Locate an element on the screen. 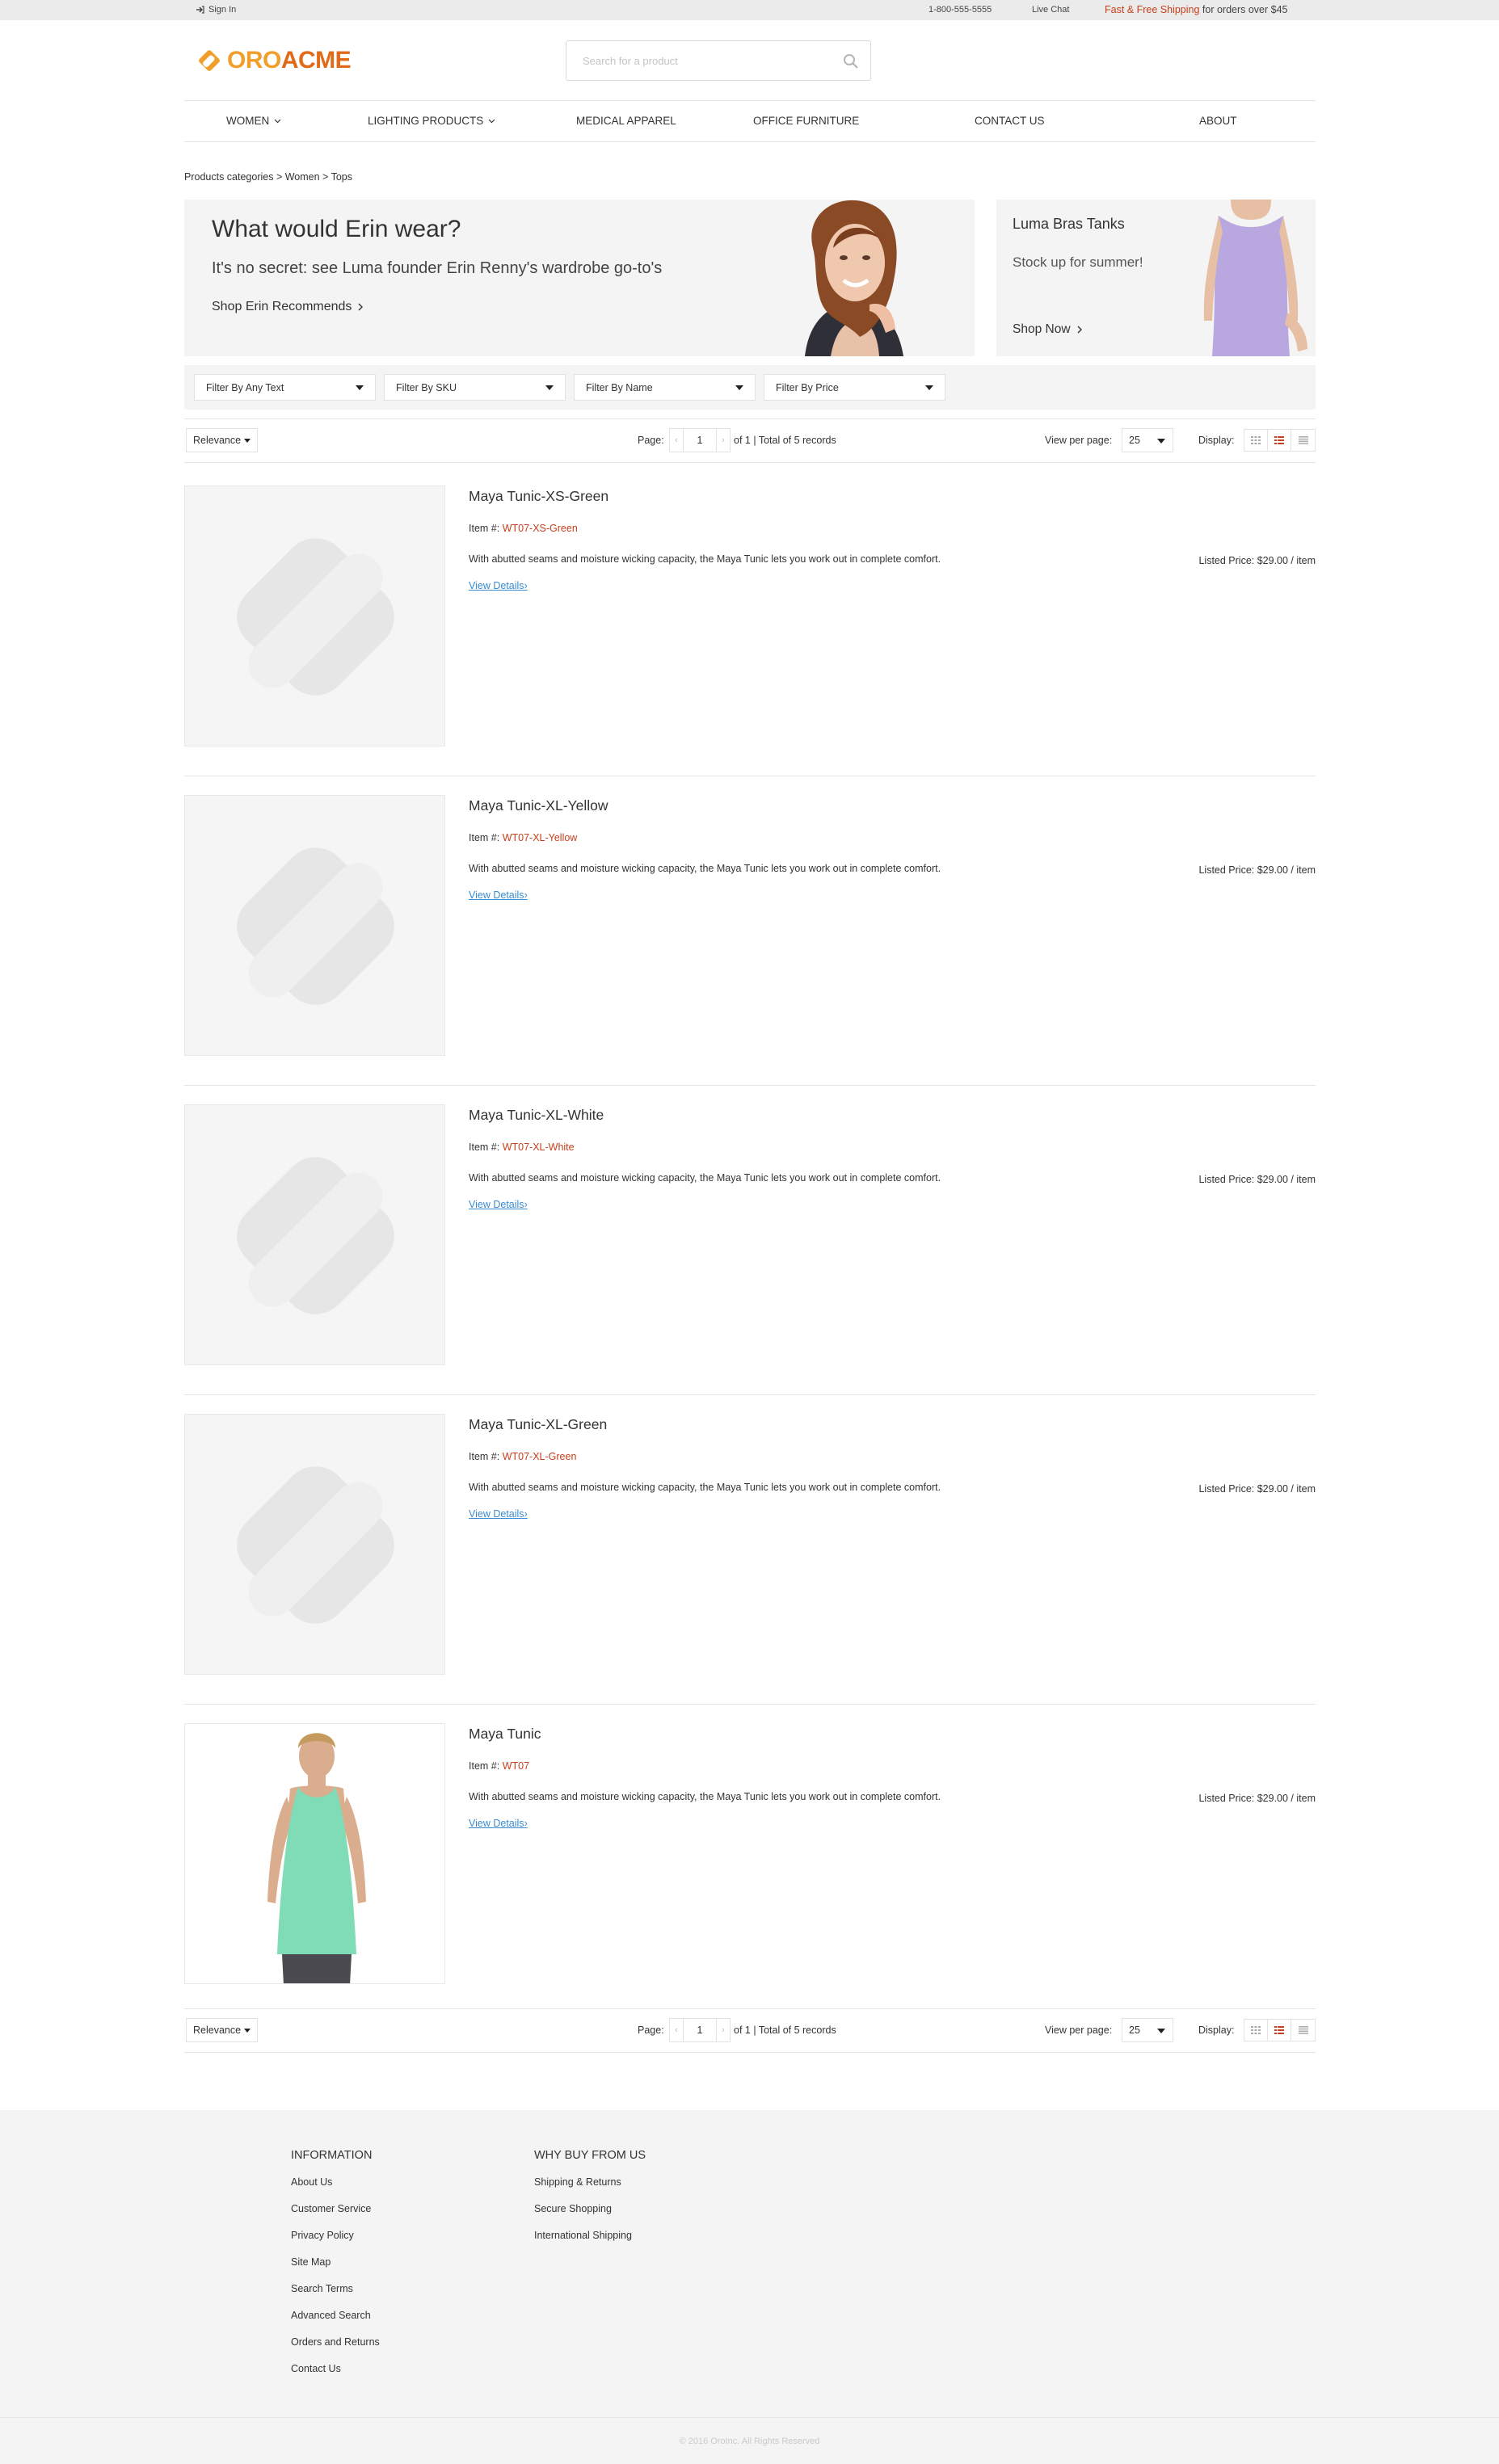 The width and height of the screenshot is (1499, 2464). product-sku-line: Item #: WT07-XL-White is located at coordinates (522, 1147).